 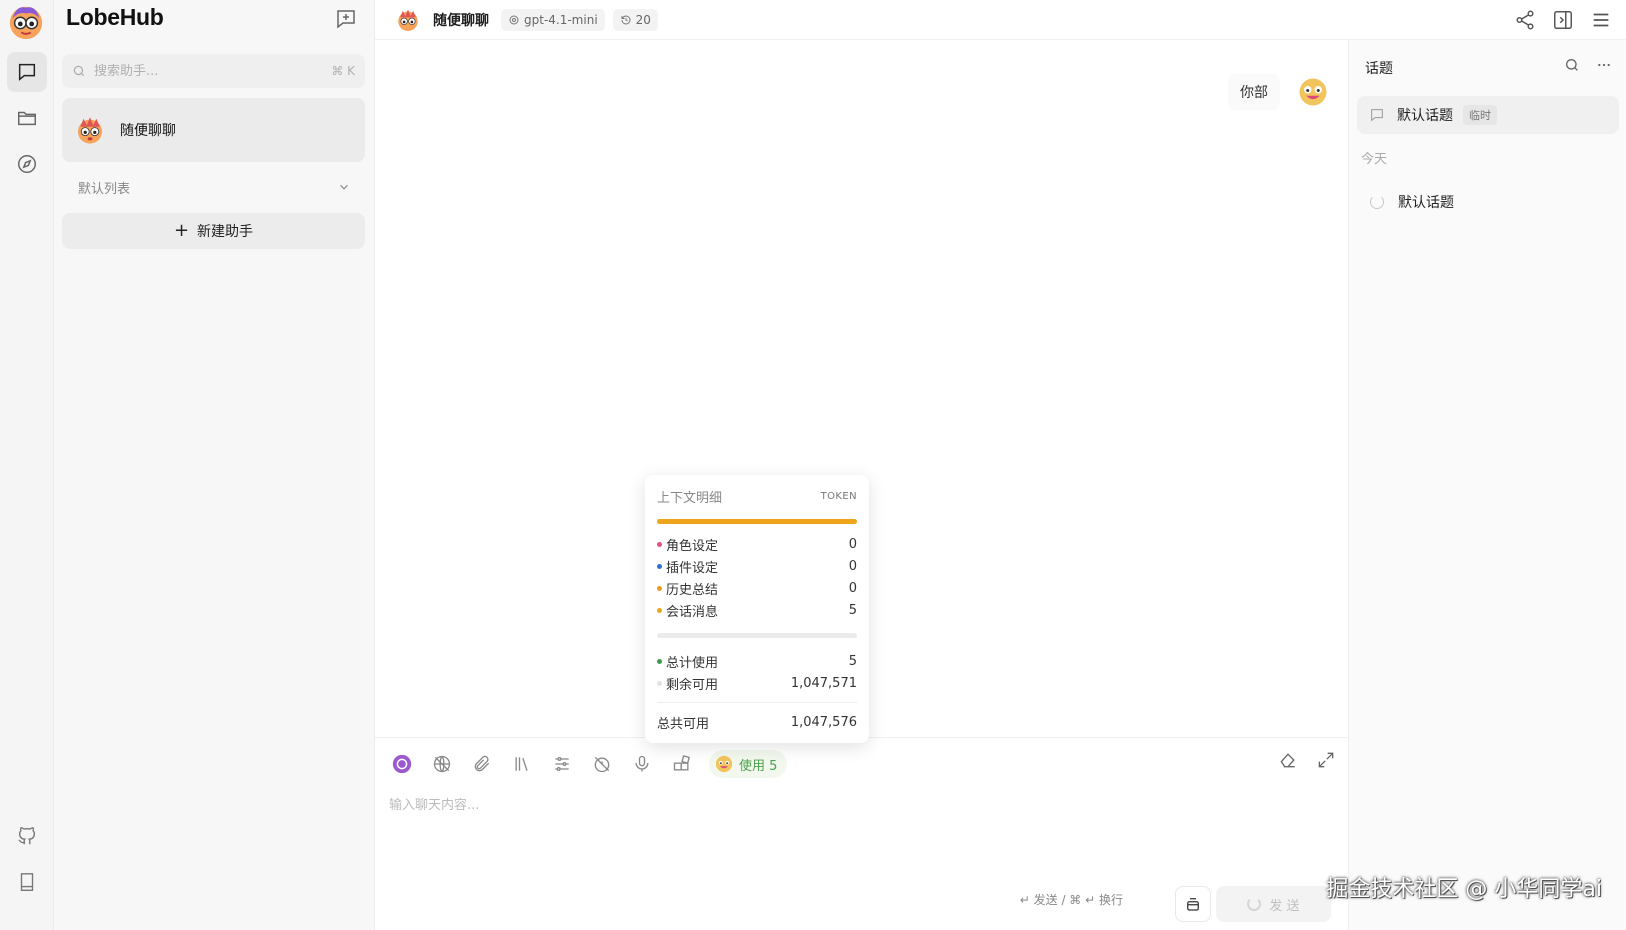 I want to click on web-search-button, so click(x=442, y=764).